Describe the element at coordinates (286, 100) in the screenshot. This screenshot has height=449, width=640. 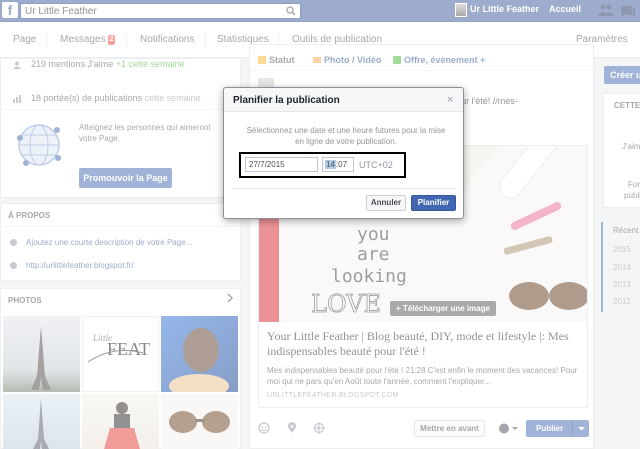
I see `dialog-title: Planifier la publication` at that location.